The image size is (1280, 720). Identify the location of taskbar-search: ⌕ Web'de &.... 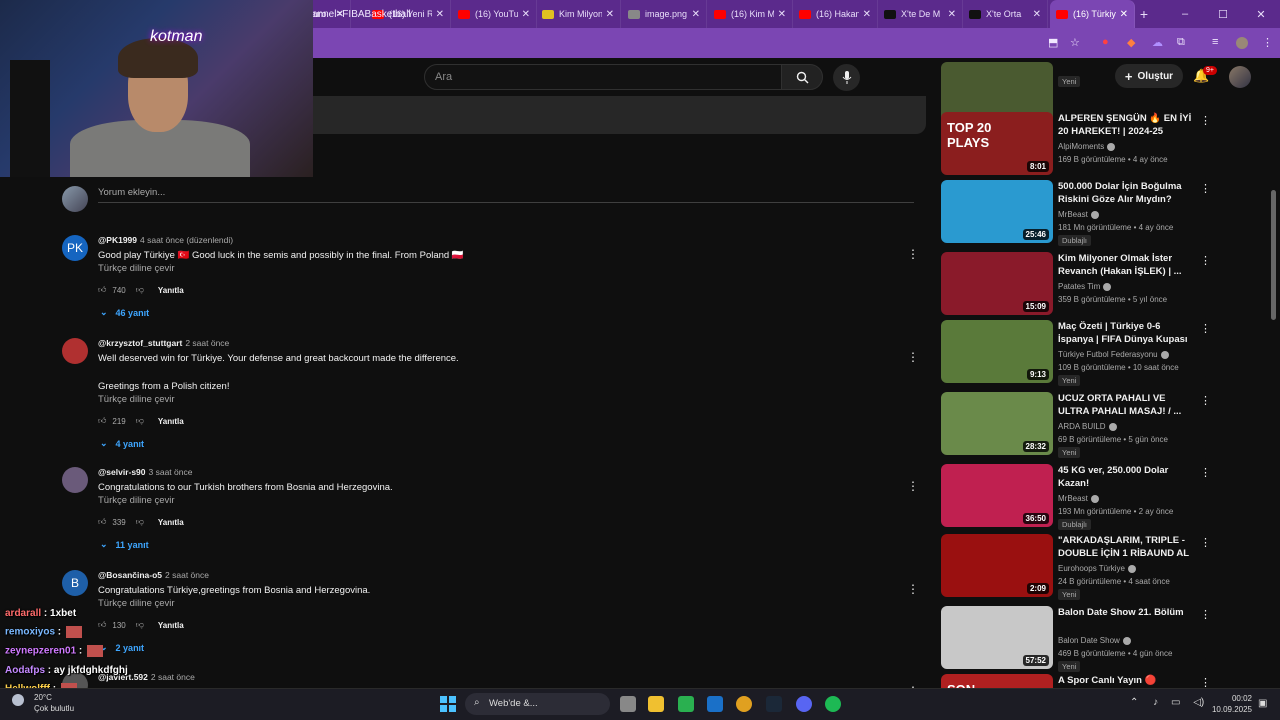
(537, 704).